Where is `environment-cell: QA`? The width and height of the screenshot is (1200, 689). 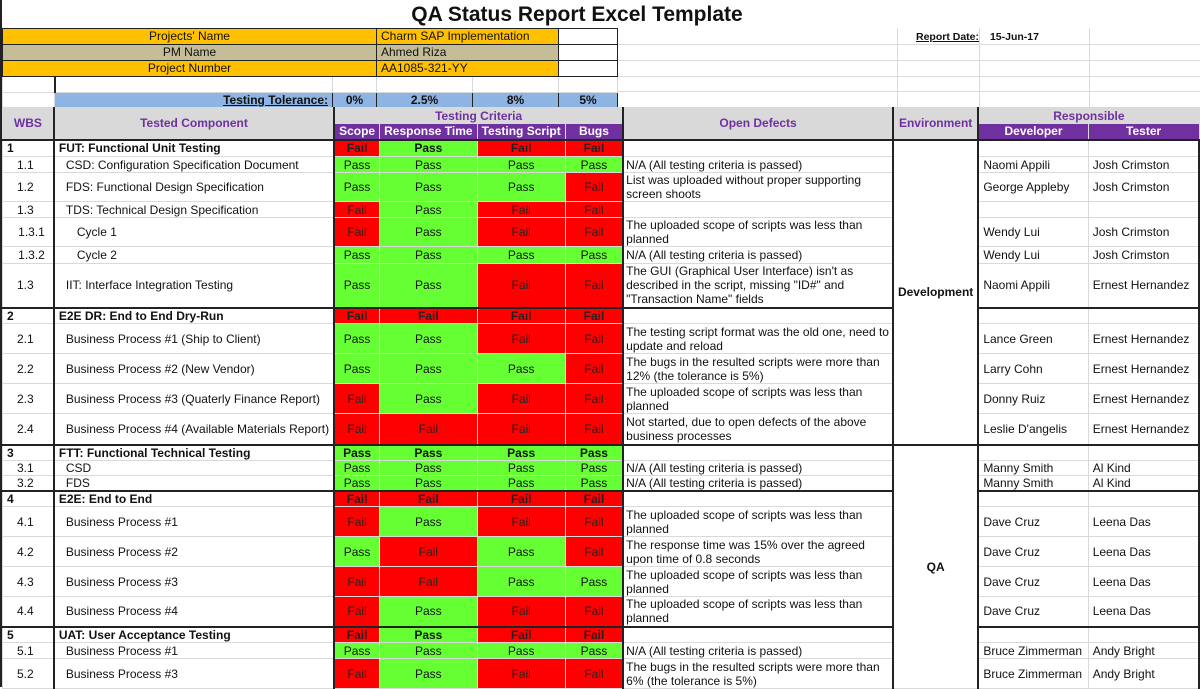
environment-cell: QA is located at coordinates (935, 566).